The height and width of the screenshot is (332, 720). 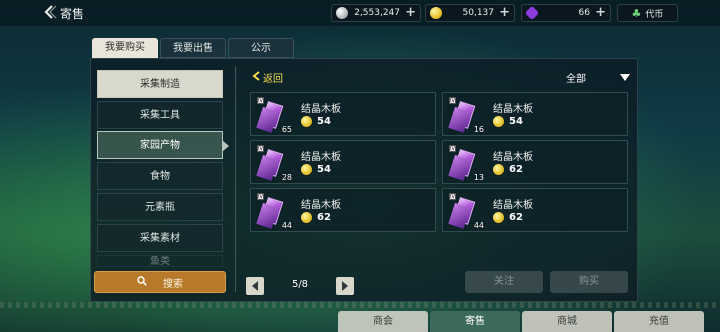 I want to click on silver-coin-icon, so click(x=342, y=13).